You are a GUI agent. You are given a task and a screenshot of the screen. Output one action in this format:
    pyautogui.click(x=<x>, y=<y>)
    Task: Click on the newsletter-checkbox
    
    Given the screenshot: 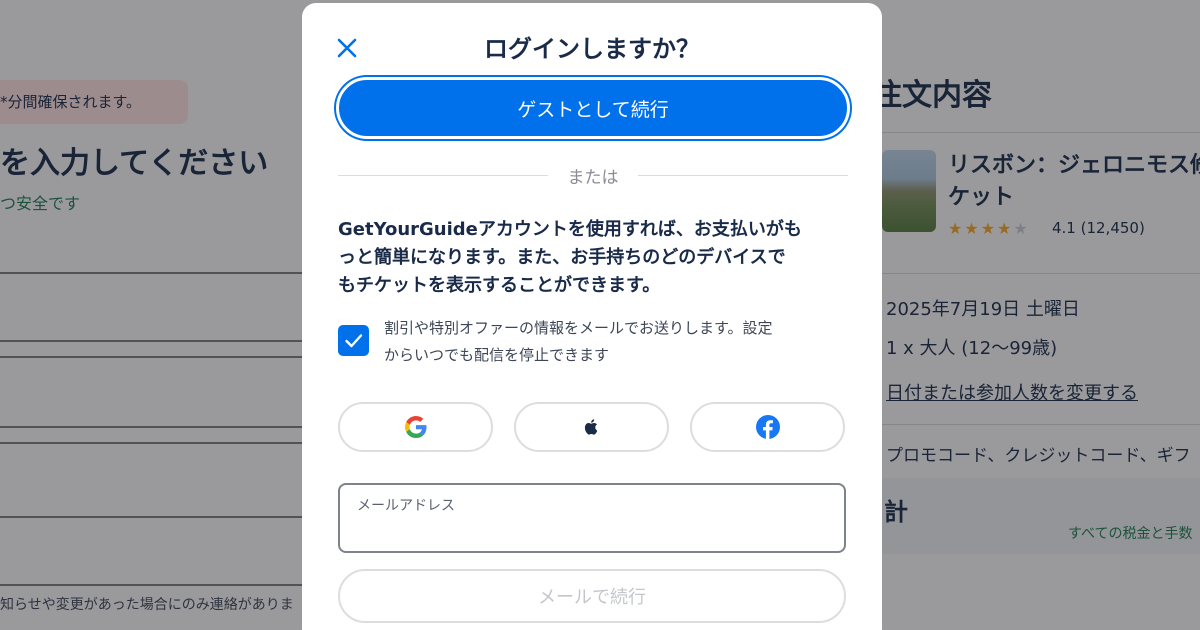 What is the action you would take?
    pyautogui.click(x=353, y=340)
    